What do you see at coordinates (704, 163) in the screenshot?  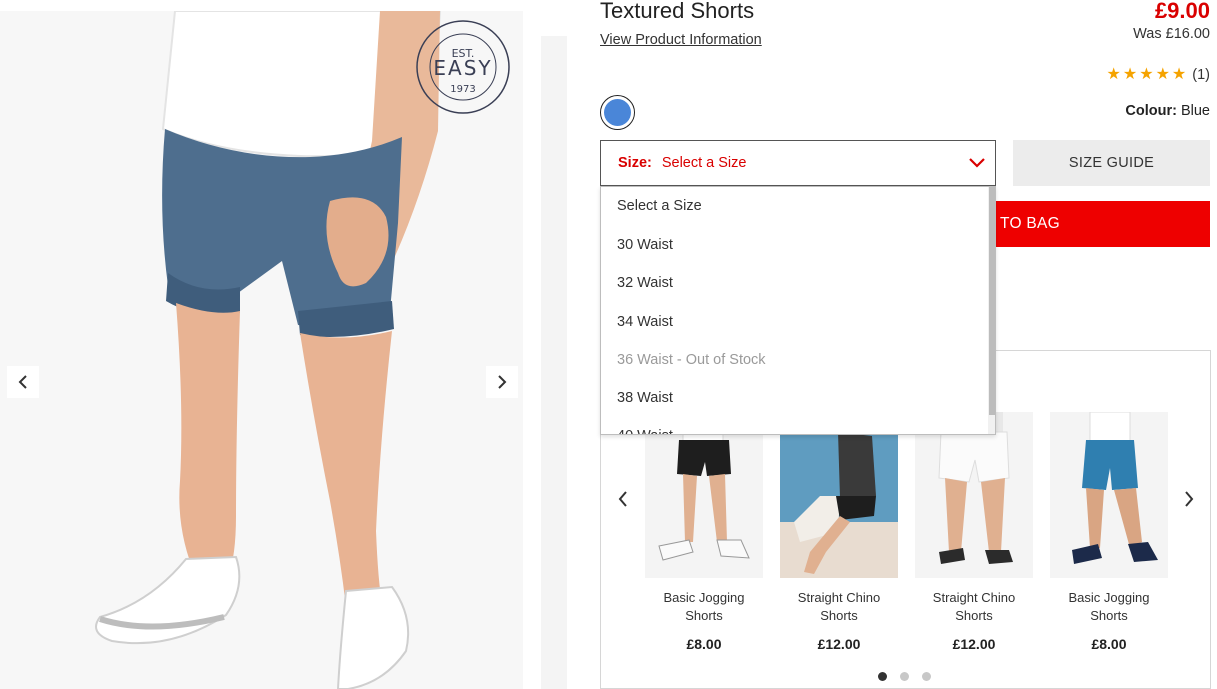 I see `size-selected-value: Select a Size` at bounding box center [704, 163].